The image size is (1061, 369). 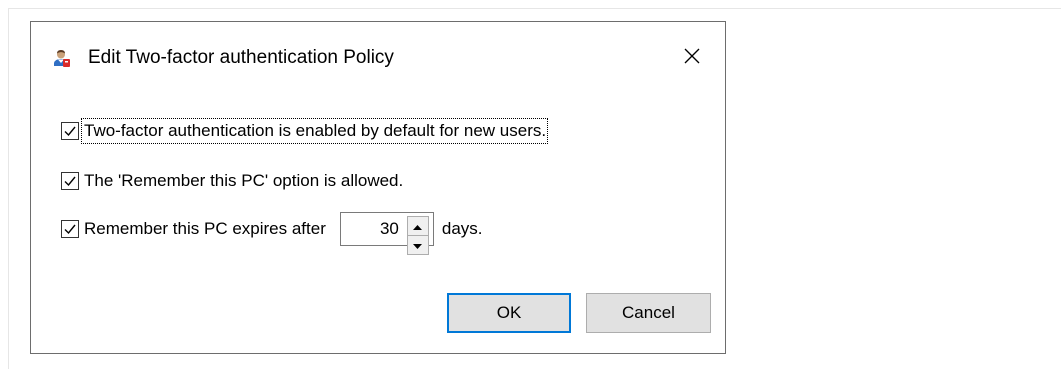 I want to click on dialog-title: Edit Two-factor authentication Policy, so click(x=241, y=57).